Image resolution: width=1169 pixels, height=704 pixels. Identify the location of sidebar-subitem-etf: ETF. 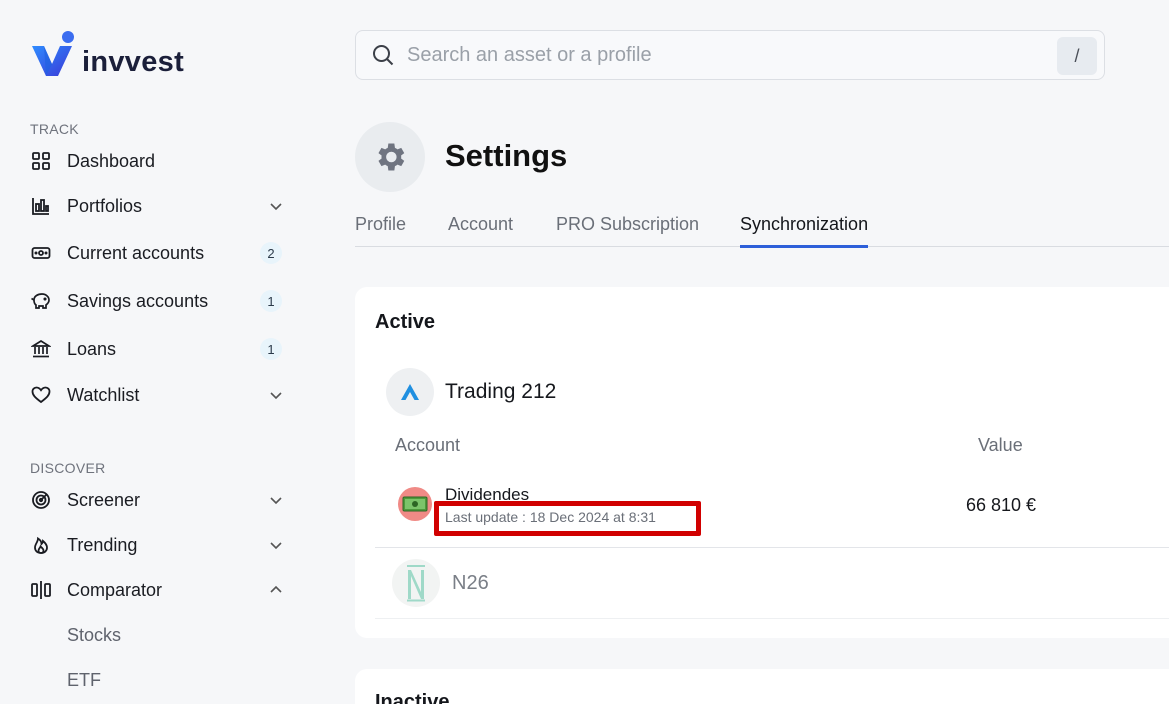
(160, 680).